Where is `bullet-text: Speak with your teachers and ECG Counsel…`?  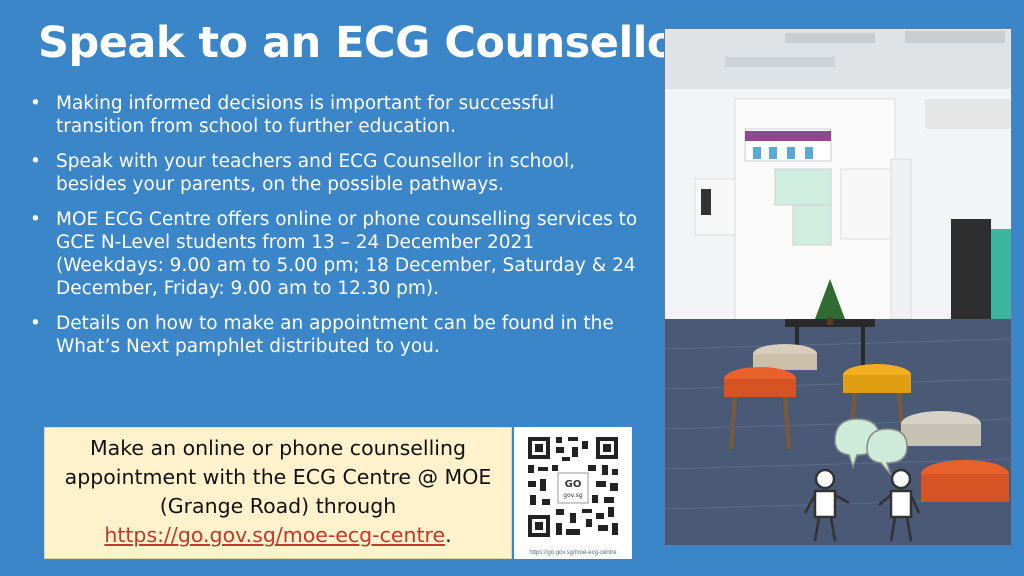 bullet-text: Speak with your teachers and ECG Counsel… is located at coordinates (316, 173).